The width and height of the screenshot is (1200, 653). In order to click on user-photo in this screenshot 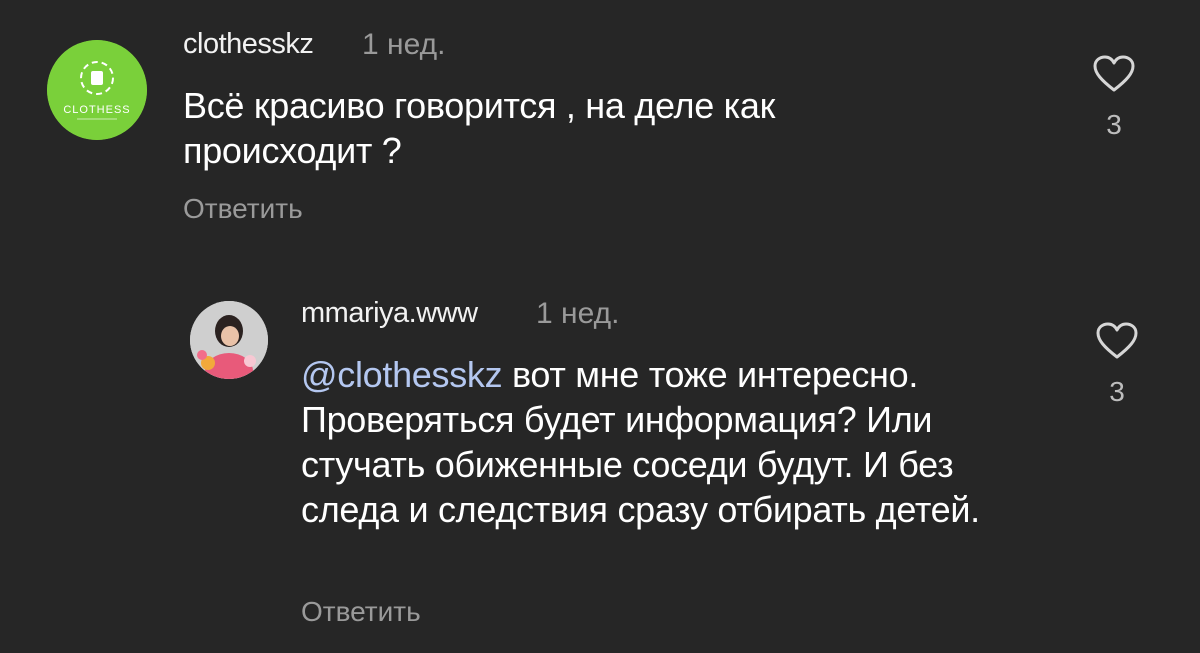, I will do `click(229, 340)`.